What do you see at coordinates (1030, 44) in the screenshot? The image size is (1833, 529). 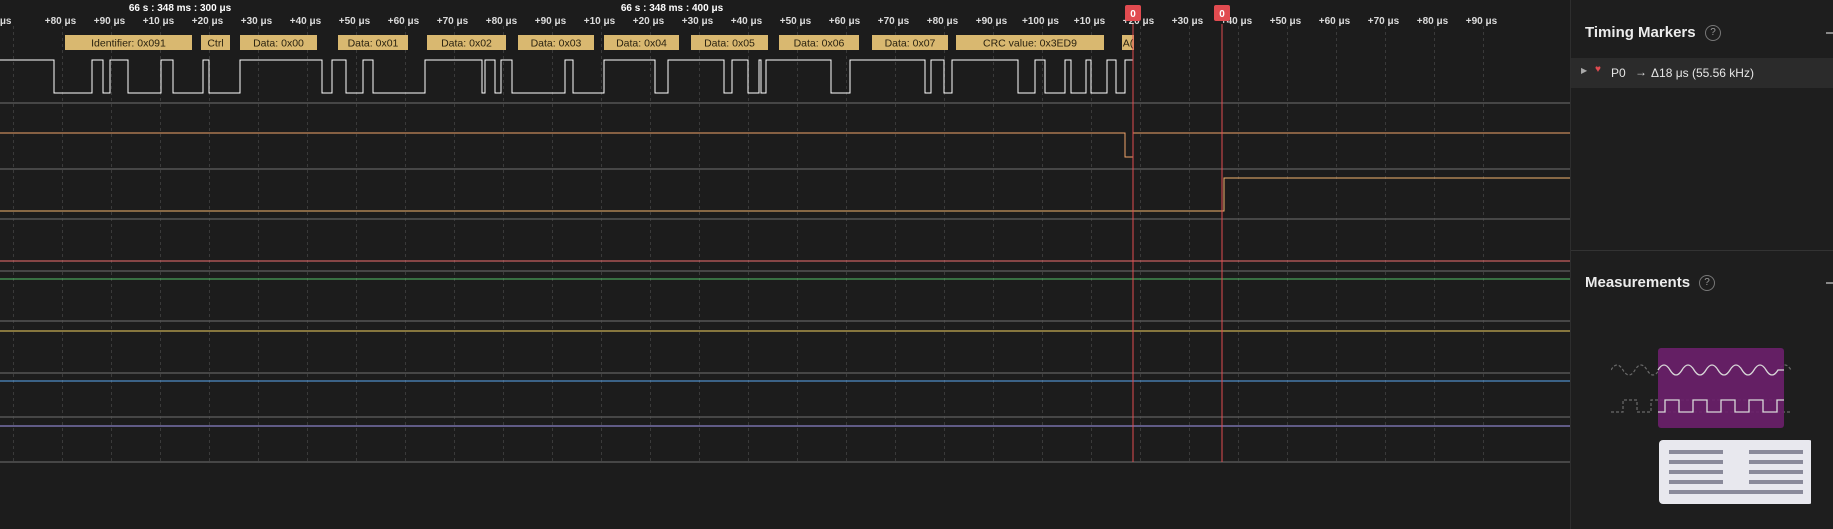 I see `can-frame-label: CRC value: 0x3ED9` at bounding box center [1030, 44].